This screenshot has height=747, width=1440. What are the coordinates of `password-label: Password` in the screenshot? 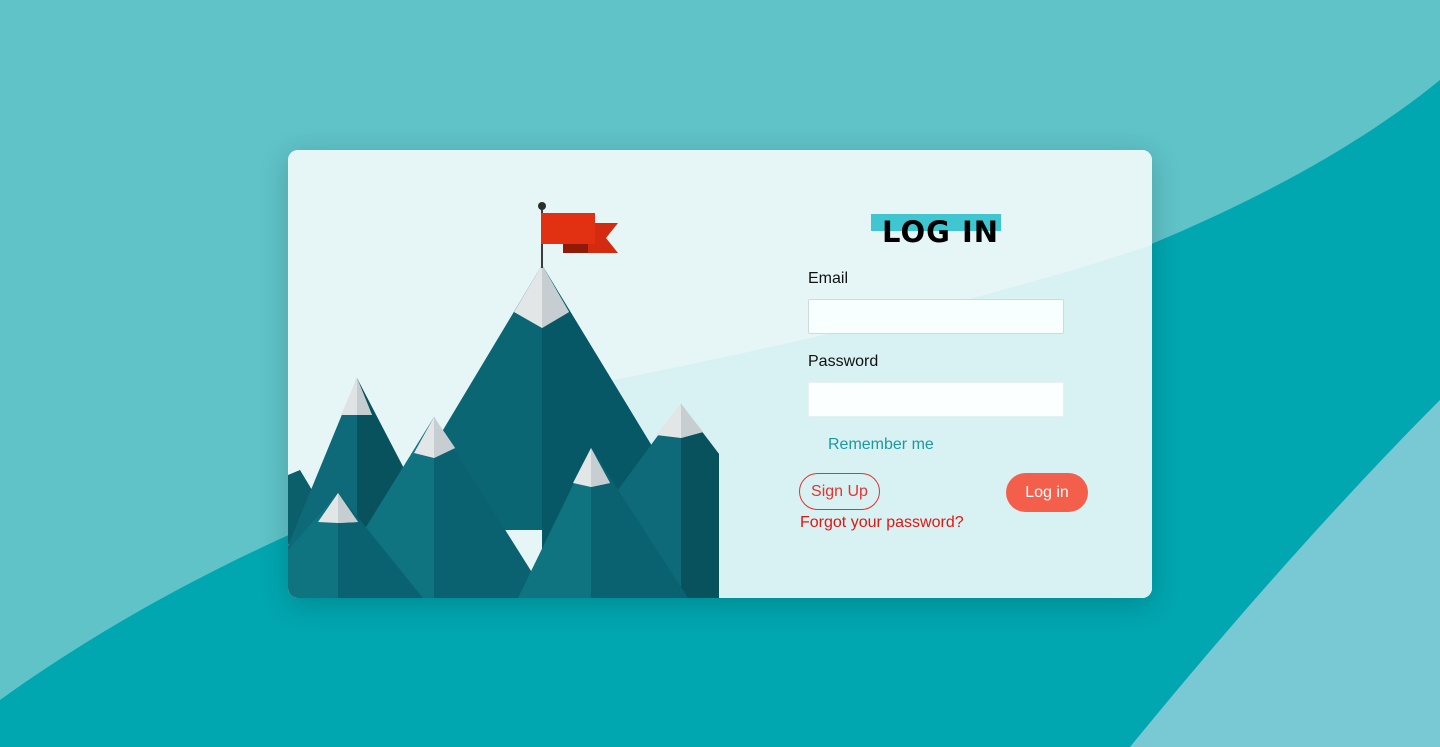 It's located at (843, 361).